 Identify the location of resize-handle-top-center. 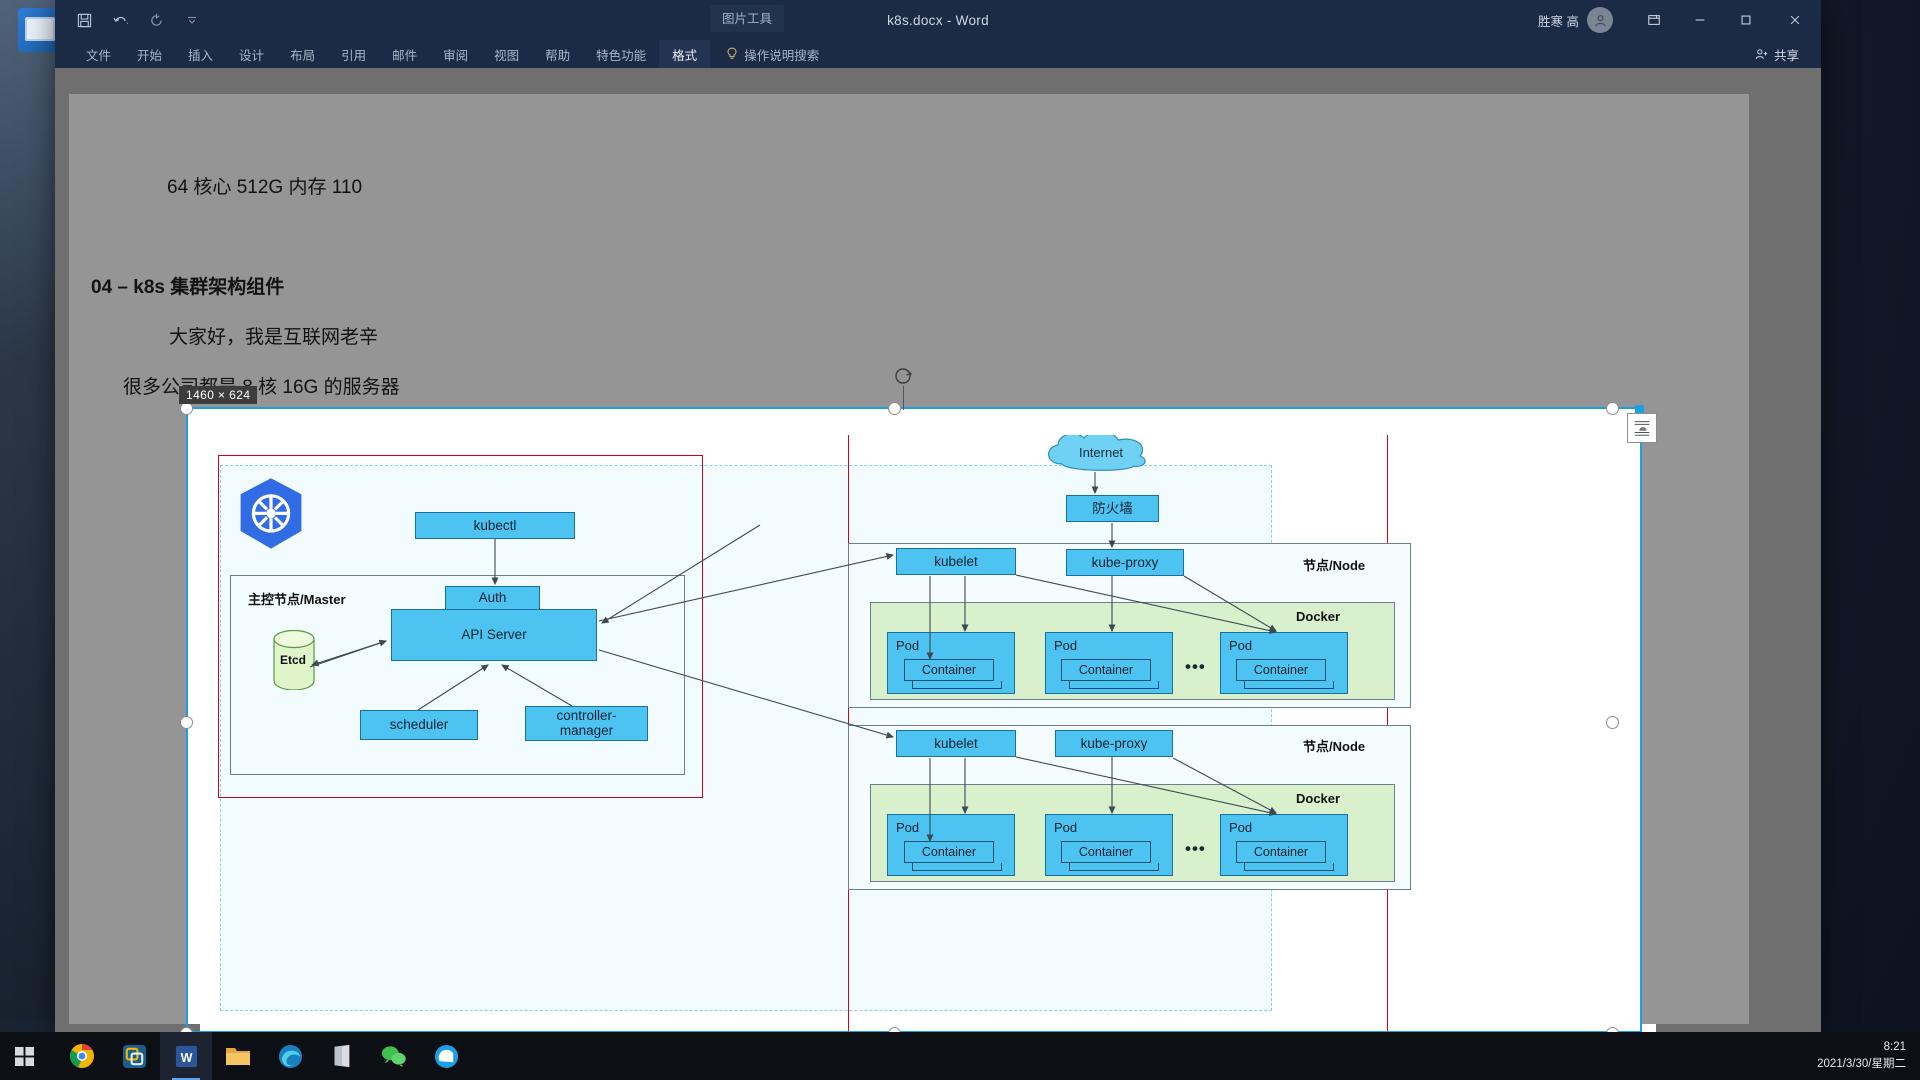
(894, 408).